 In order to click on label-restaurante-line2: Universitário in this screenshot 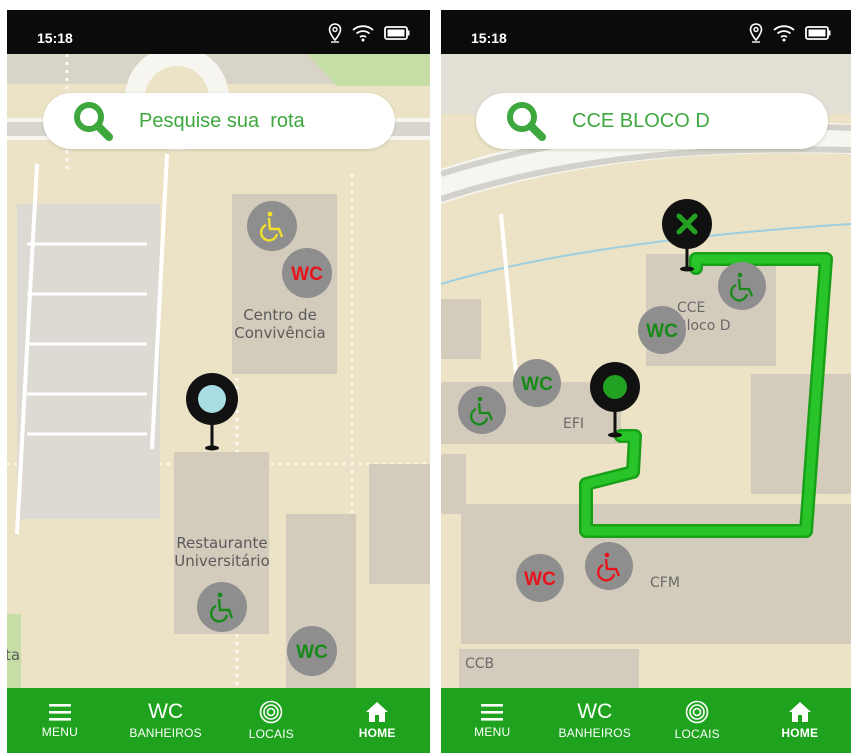, I will do `click(222, 561)`.